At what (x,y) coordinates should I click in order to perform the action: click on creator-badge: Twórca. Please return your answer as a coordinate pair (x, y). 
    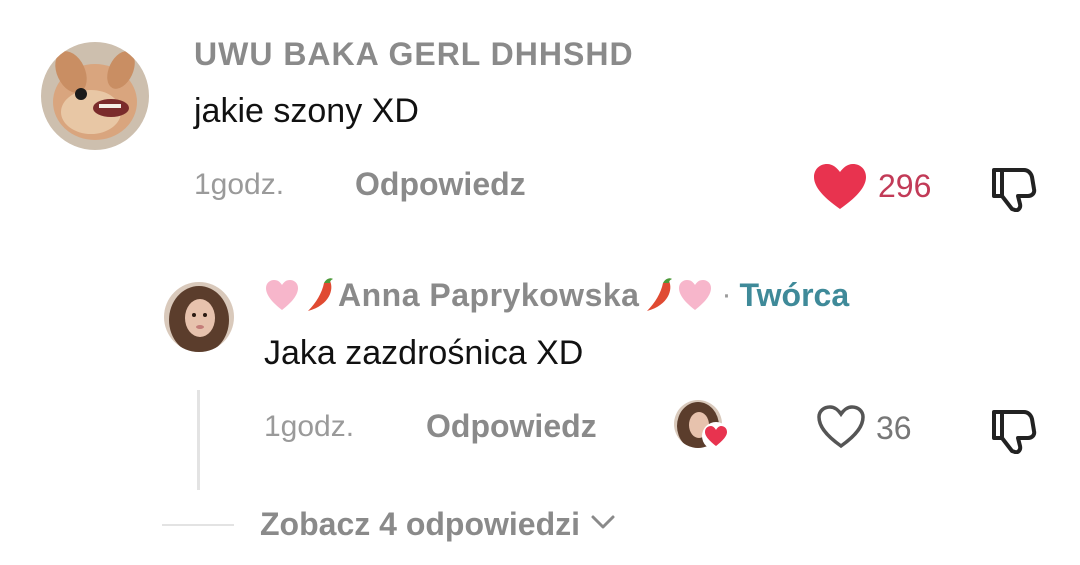
    Looking at the image, I should click on (794, 294).